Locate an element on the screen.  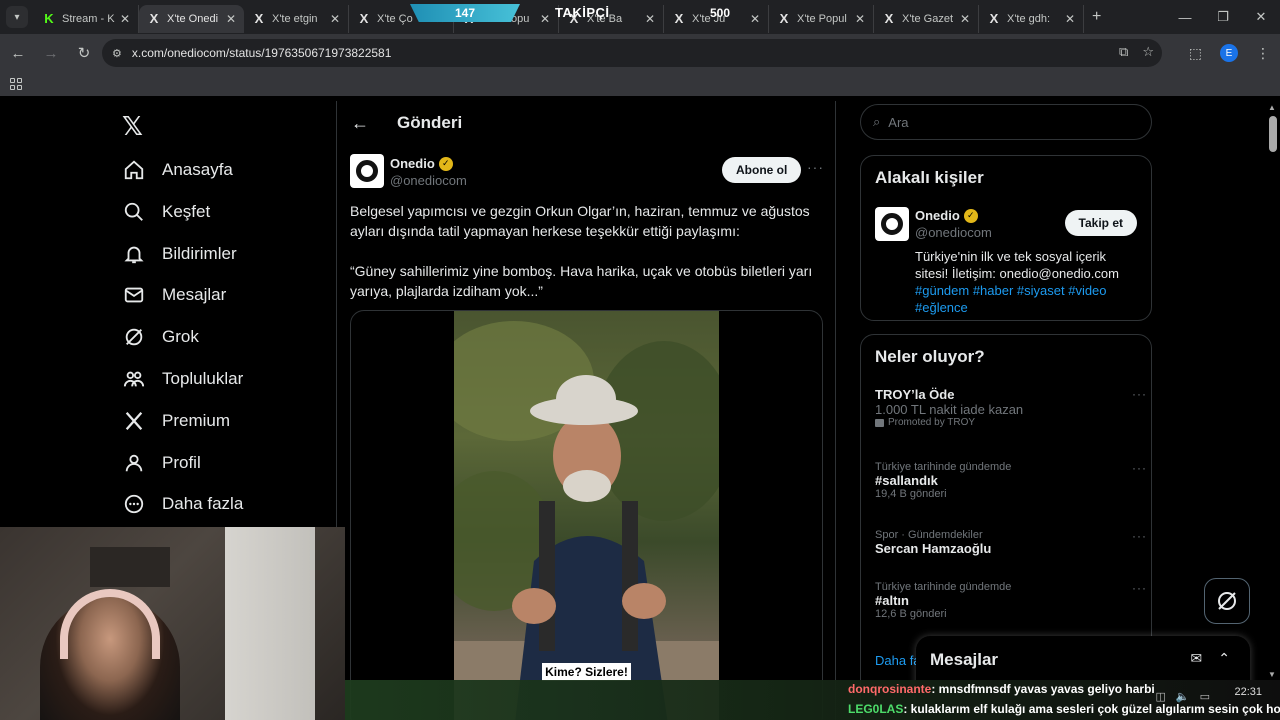
maximize-icon: ❐ is located at coordinates (1223, 17).